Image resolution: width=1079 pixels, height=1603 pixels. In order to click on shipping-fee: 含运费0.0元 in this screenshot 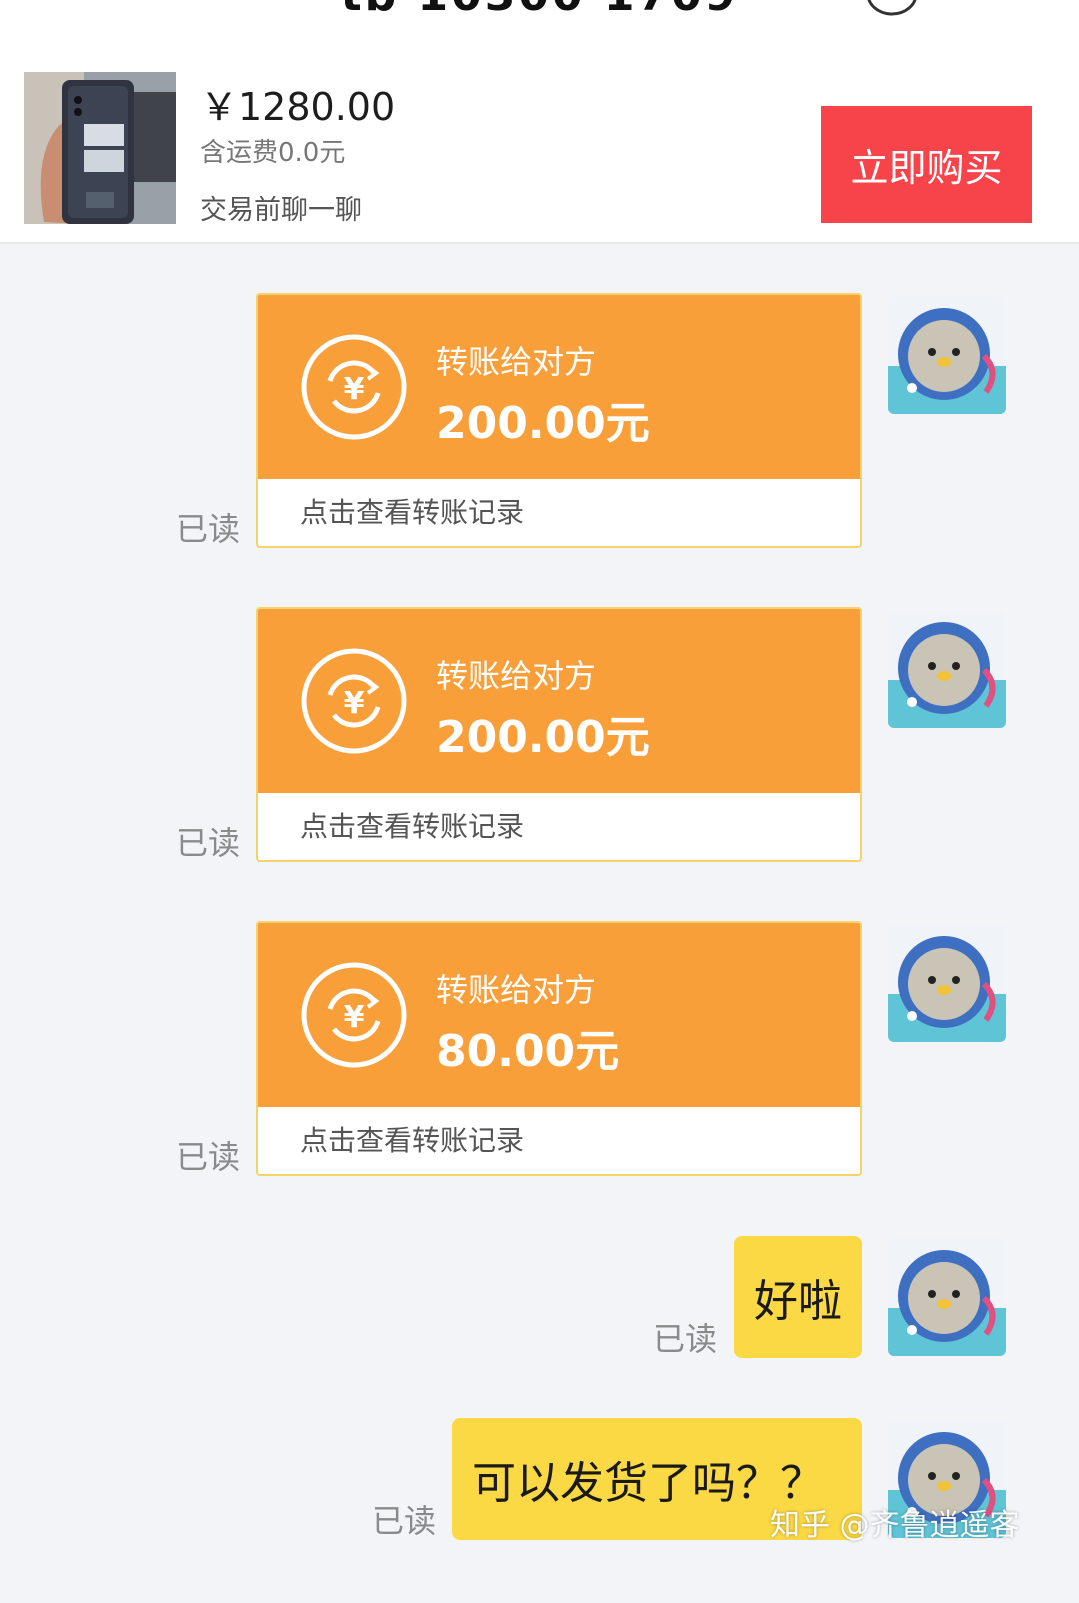, I will do `click(273, 153)`.